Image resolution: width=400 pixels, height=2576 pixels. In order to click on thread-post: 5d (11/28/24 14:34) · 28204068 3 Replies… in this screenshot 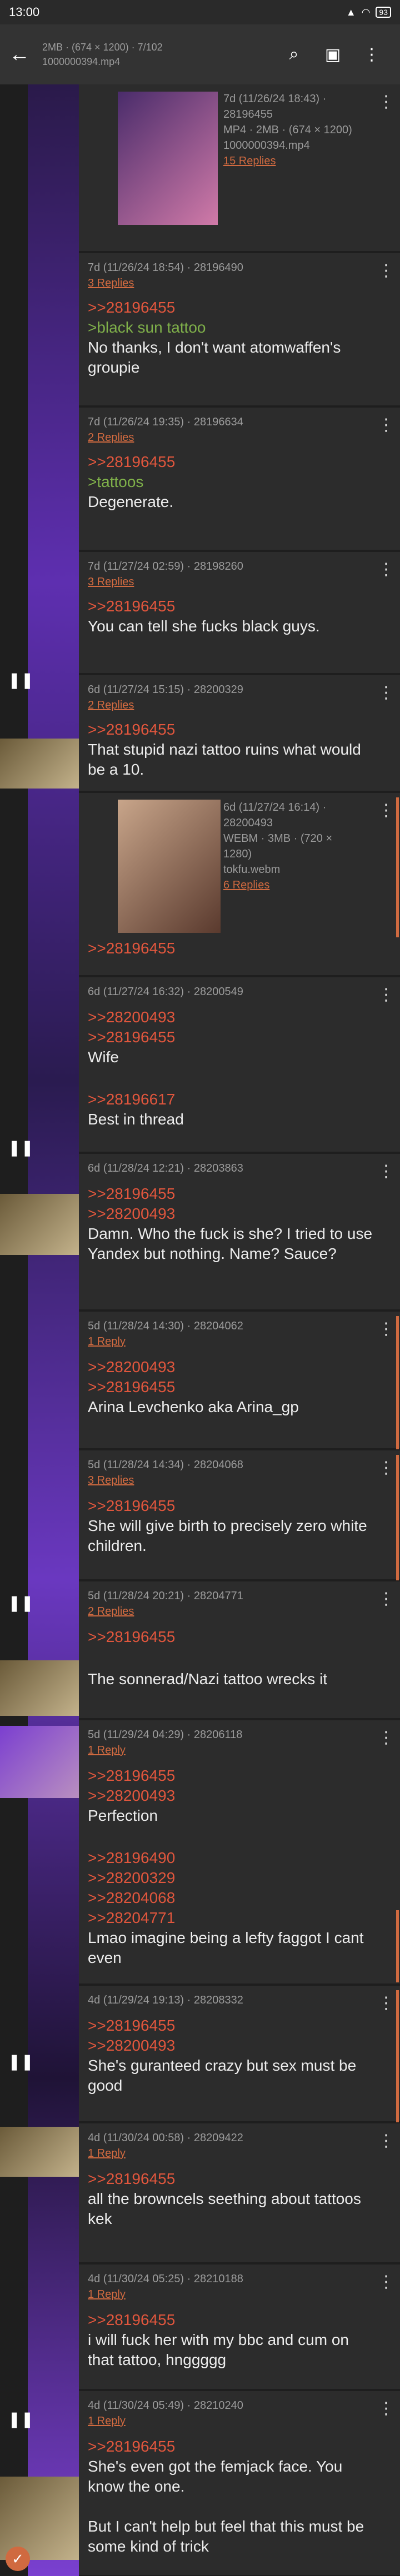, I will do `click(240, 1515)`.